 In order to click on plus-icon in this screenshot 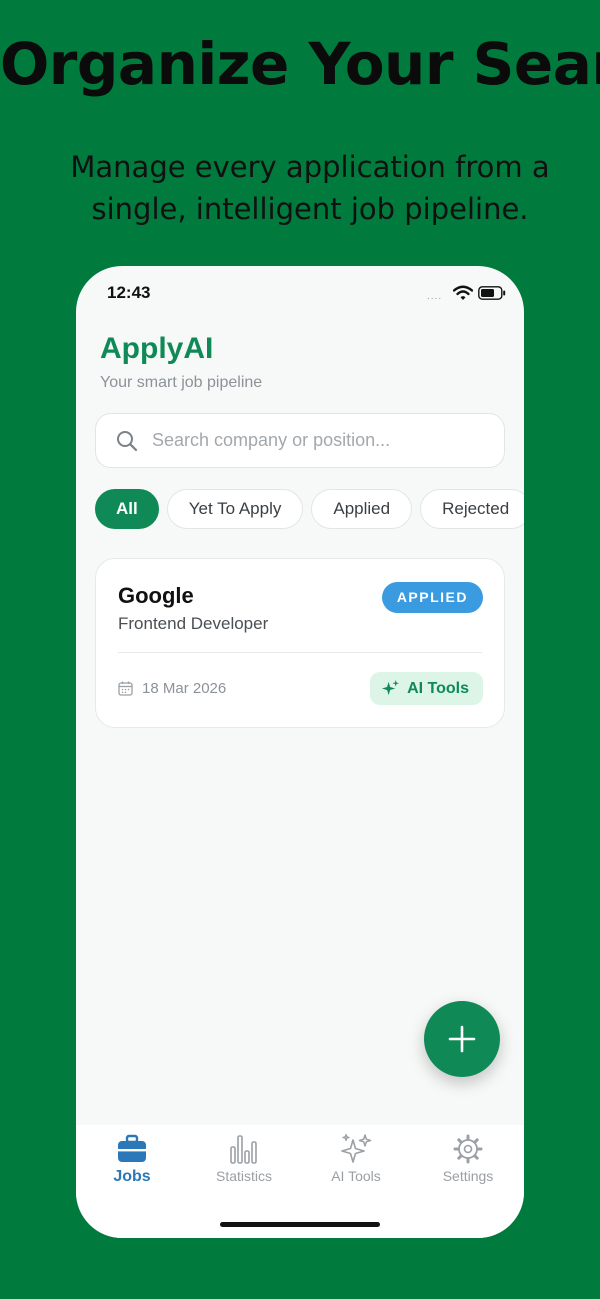, I will do `click(462, 1039)`.